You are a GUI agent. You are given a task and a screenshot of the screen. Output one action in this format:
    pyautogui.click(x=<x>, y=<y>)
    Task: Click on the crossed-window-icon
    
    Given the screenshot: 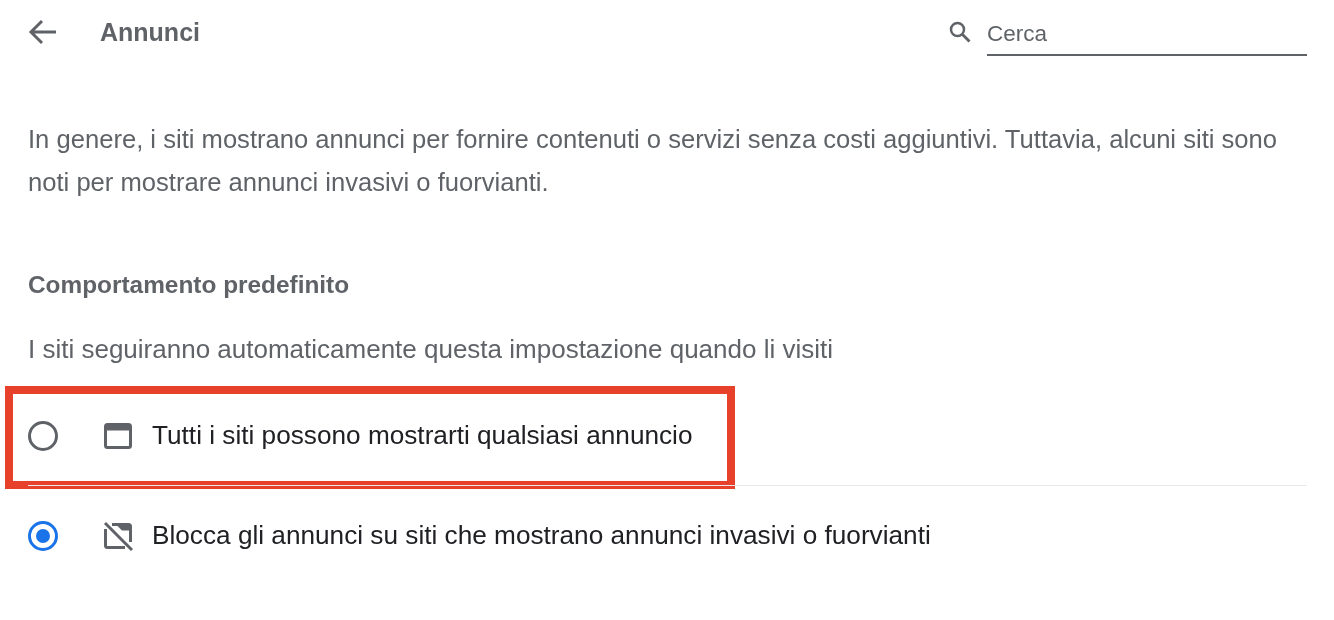 What is the action you would take?
    pyautogui.click(x=118, y=535)
    